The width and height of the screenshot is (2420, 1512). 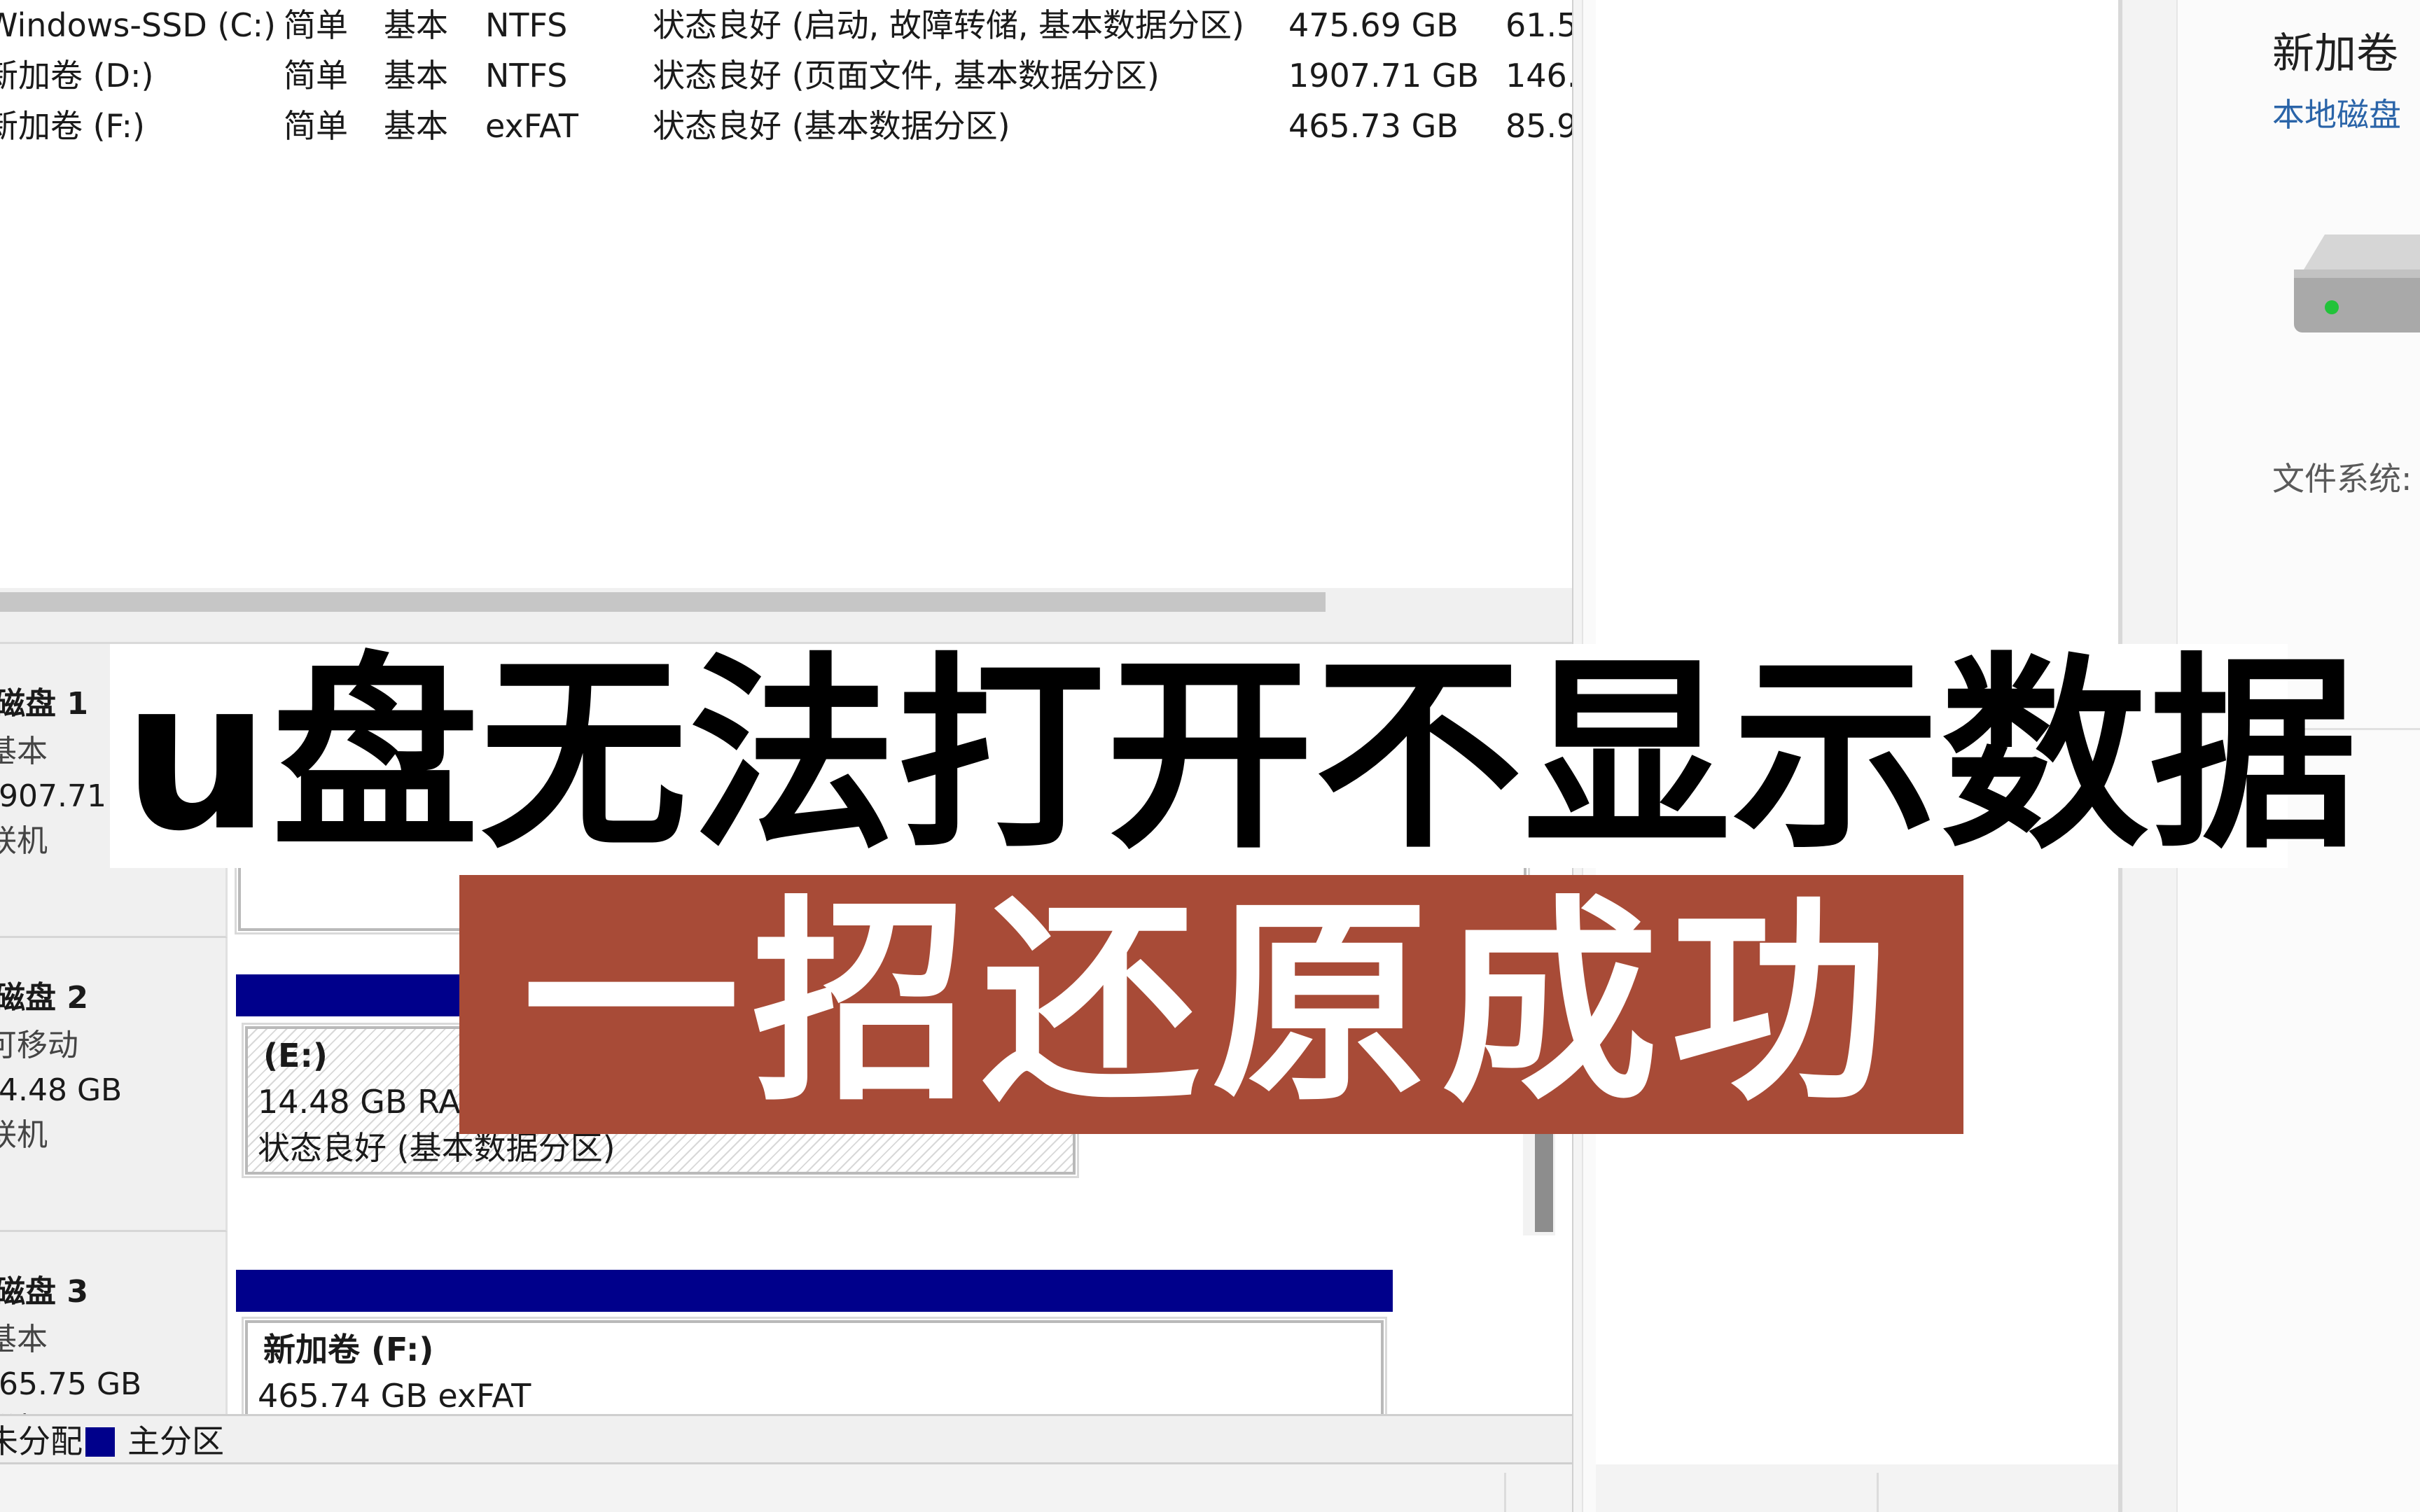 What do you see at coordinates (1211, 1004) in the screenshot?
I see `caption-subtitle: 一招还原成功` at bounding box center [1211, 1004].